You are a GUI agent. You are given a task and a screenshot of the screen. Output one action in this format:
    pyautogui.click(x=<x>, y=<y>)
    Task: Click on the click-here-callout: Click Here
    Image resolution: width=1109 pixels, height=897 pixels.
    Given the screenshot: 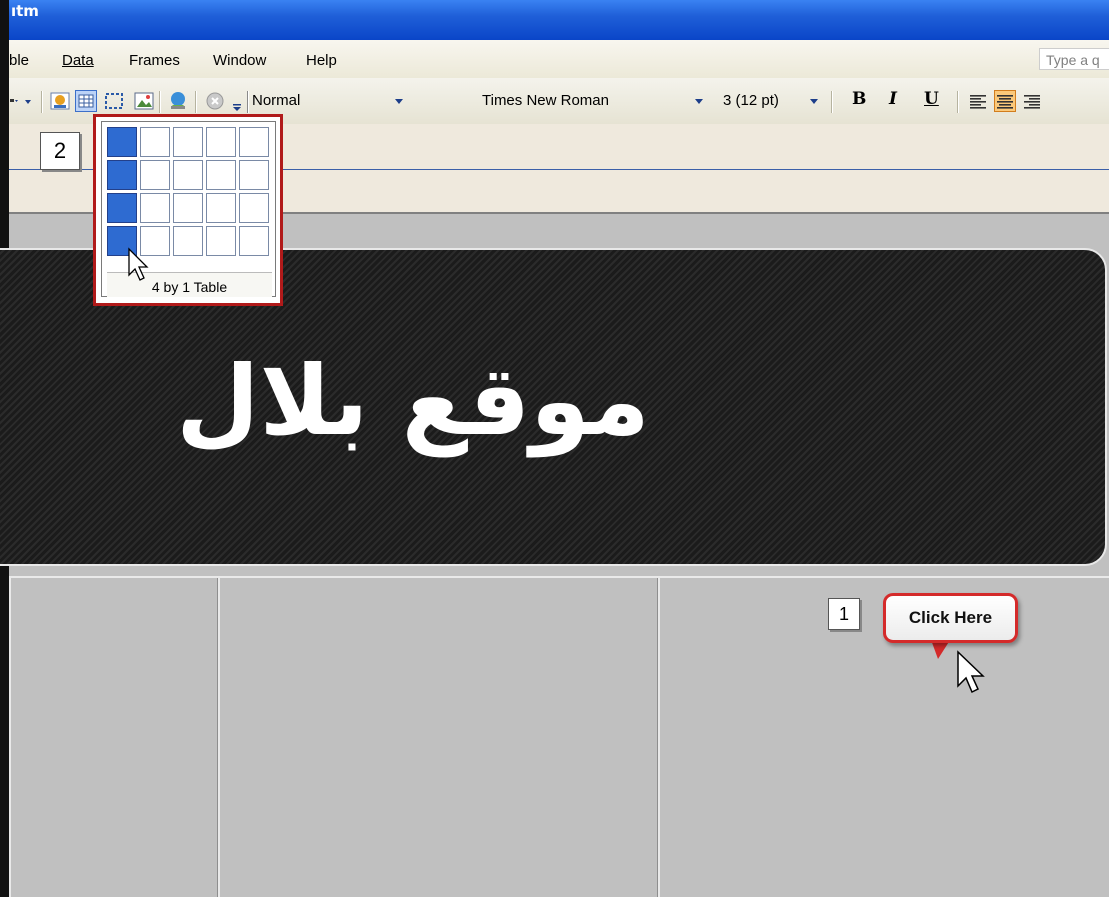 What is the action you would take?
    pyautogui.click(x=950, y=618)
    